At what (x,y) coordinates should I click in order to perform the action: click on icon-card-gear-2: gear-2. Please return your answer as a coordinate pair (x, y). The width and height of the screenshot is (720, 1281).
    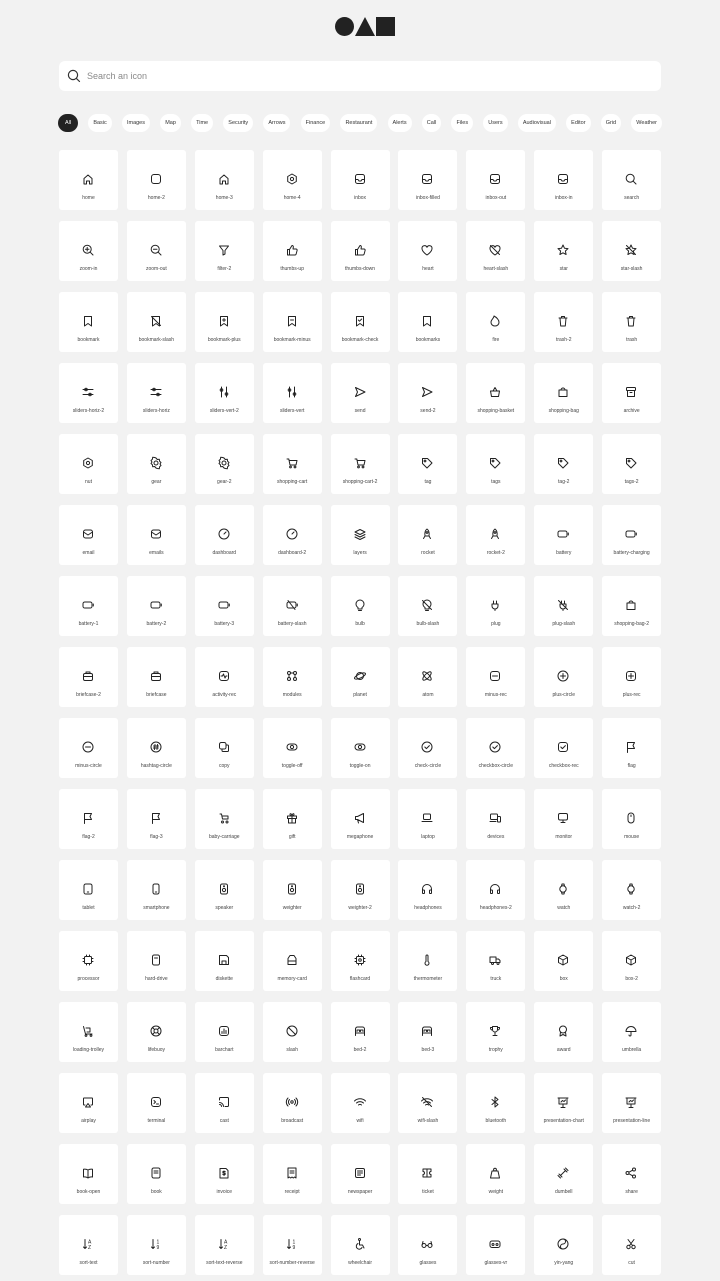
    Looking at the image, I should click on (224, 464).